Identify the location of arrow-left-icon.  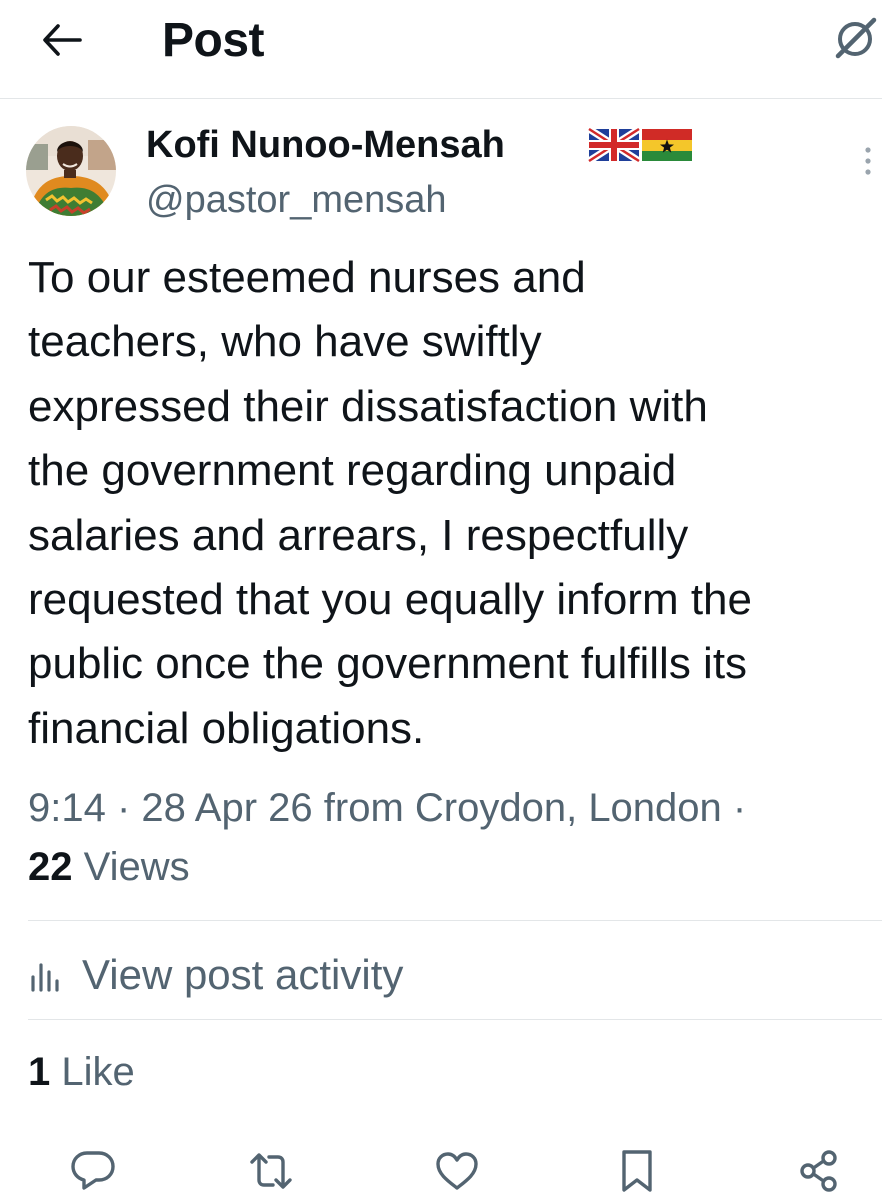
(62, 40).